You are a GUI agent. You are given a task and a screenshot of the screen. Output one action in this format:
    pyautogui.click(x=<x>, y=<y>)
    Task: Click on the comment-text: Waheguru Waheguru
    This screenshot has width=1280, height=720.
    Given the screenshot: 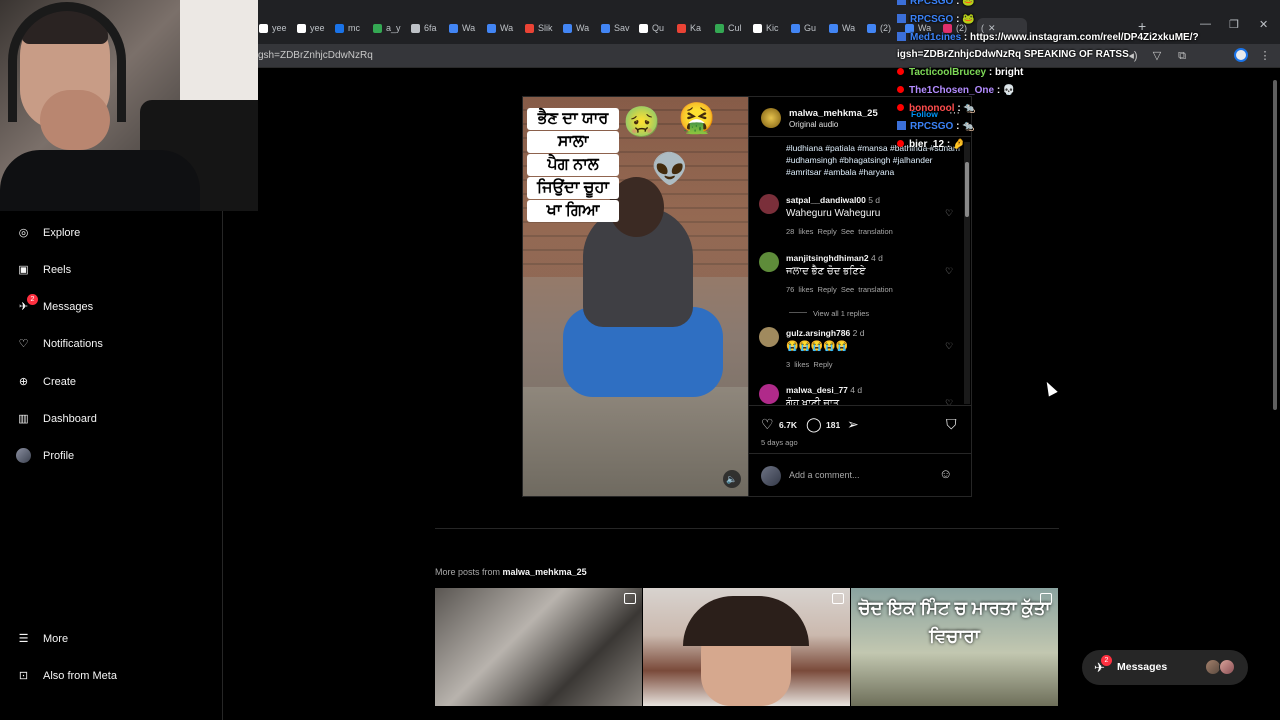 What is the action you would take?
    pyautogui.click(x=833, y=213)
    